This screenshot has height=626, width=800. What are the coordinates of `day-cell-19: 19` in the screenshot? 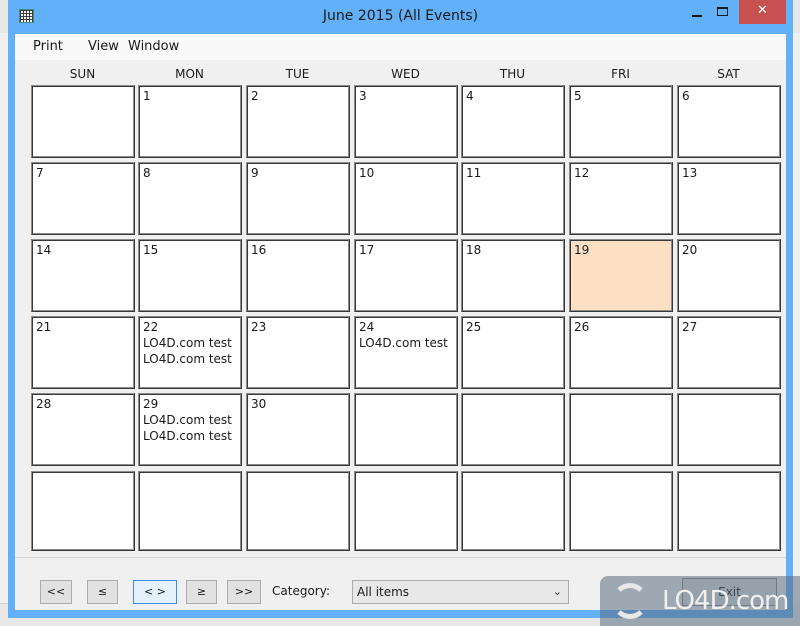 It's located at (621, 275).